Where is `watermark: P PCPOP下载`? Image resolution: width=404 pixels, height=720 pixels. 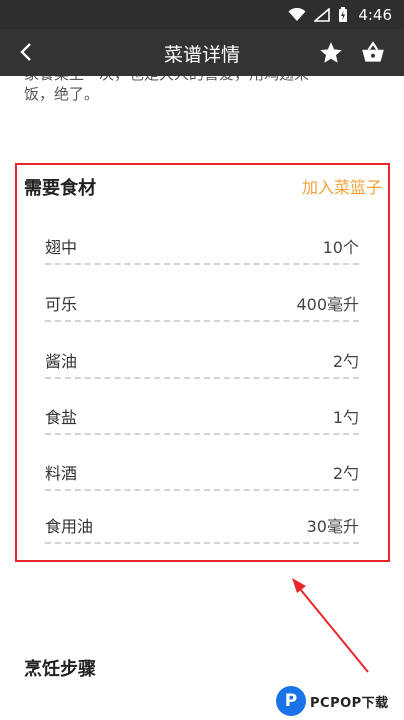 watermark: P PCPOP下载 is located at coordinates (340, 701).